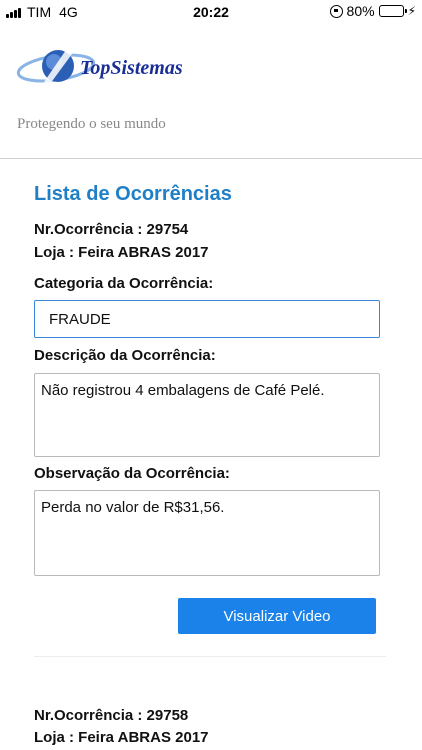 The width and height of the screenshot is (422, 750). I want to click on battery-icon, so click(392, 11).